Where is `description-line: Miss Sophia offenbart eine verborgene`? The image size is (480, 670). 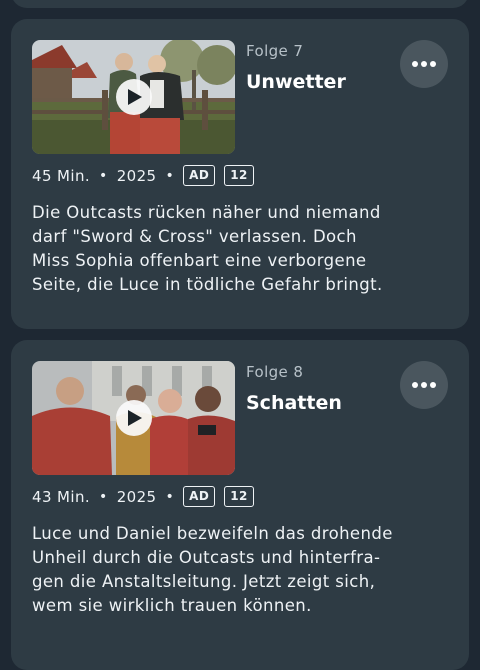 description-line: Miss Sophia offenbart eine verborgene is located at coordinates (199, 260).